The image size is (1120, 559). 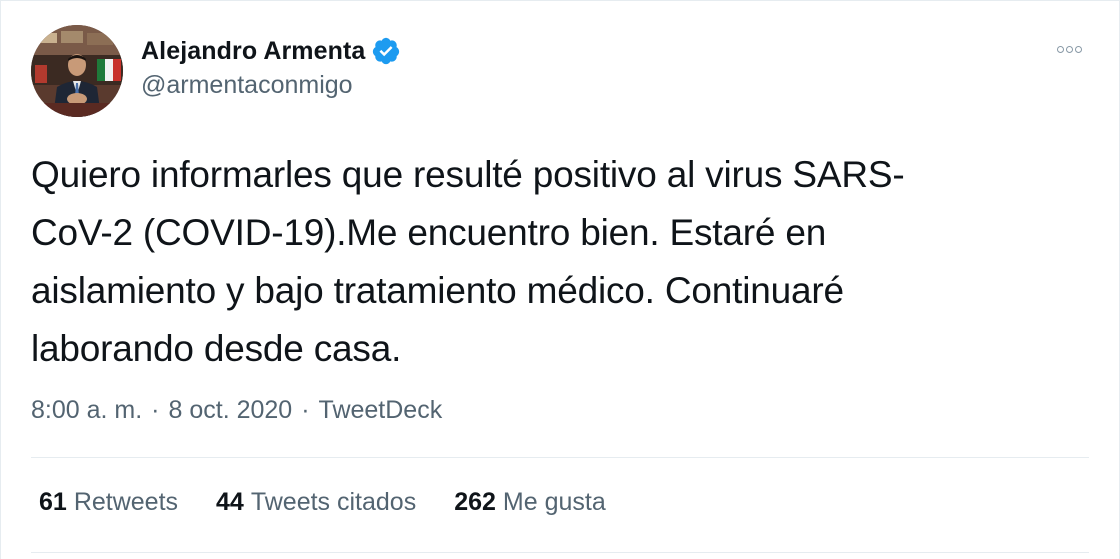 I want to click on author-name-row: Alejandro Armenta, so click(x=271, y=51).